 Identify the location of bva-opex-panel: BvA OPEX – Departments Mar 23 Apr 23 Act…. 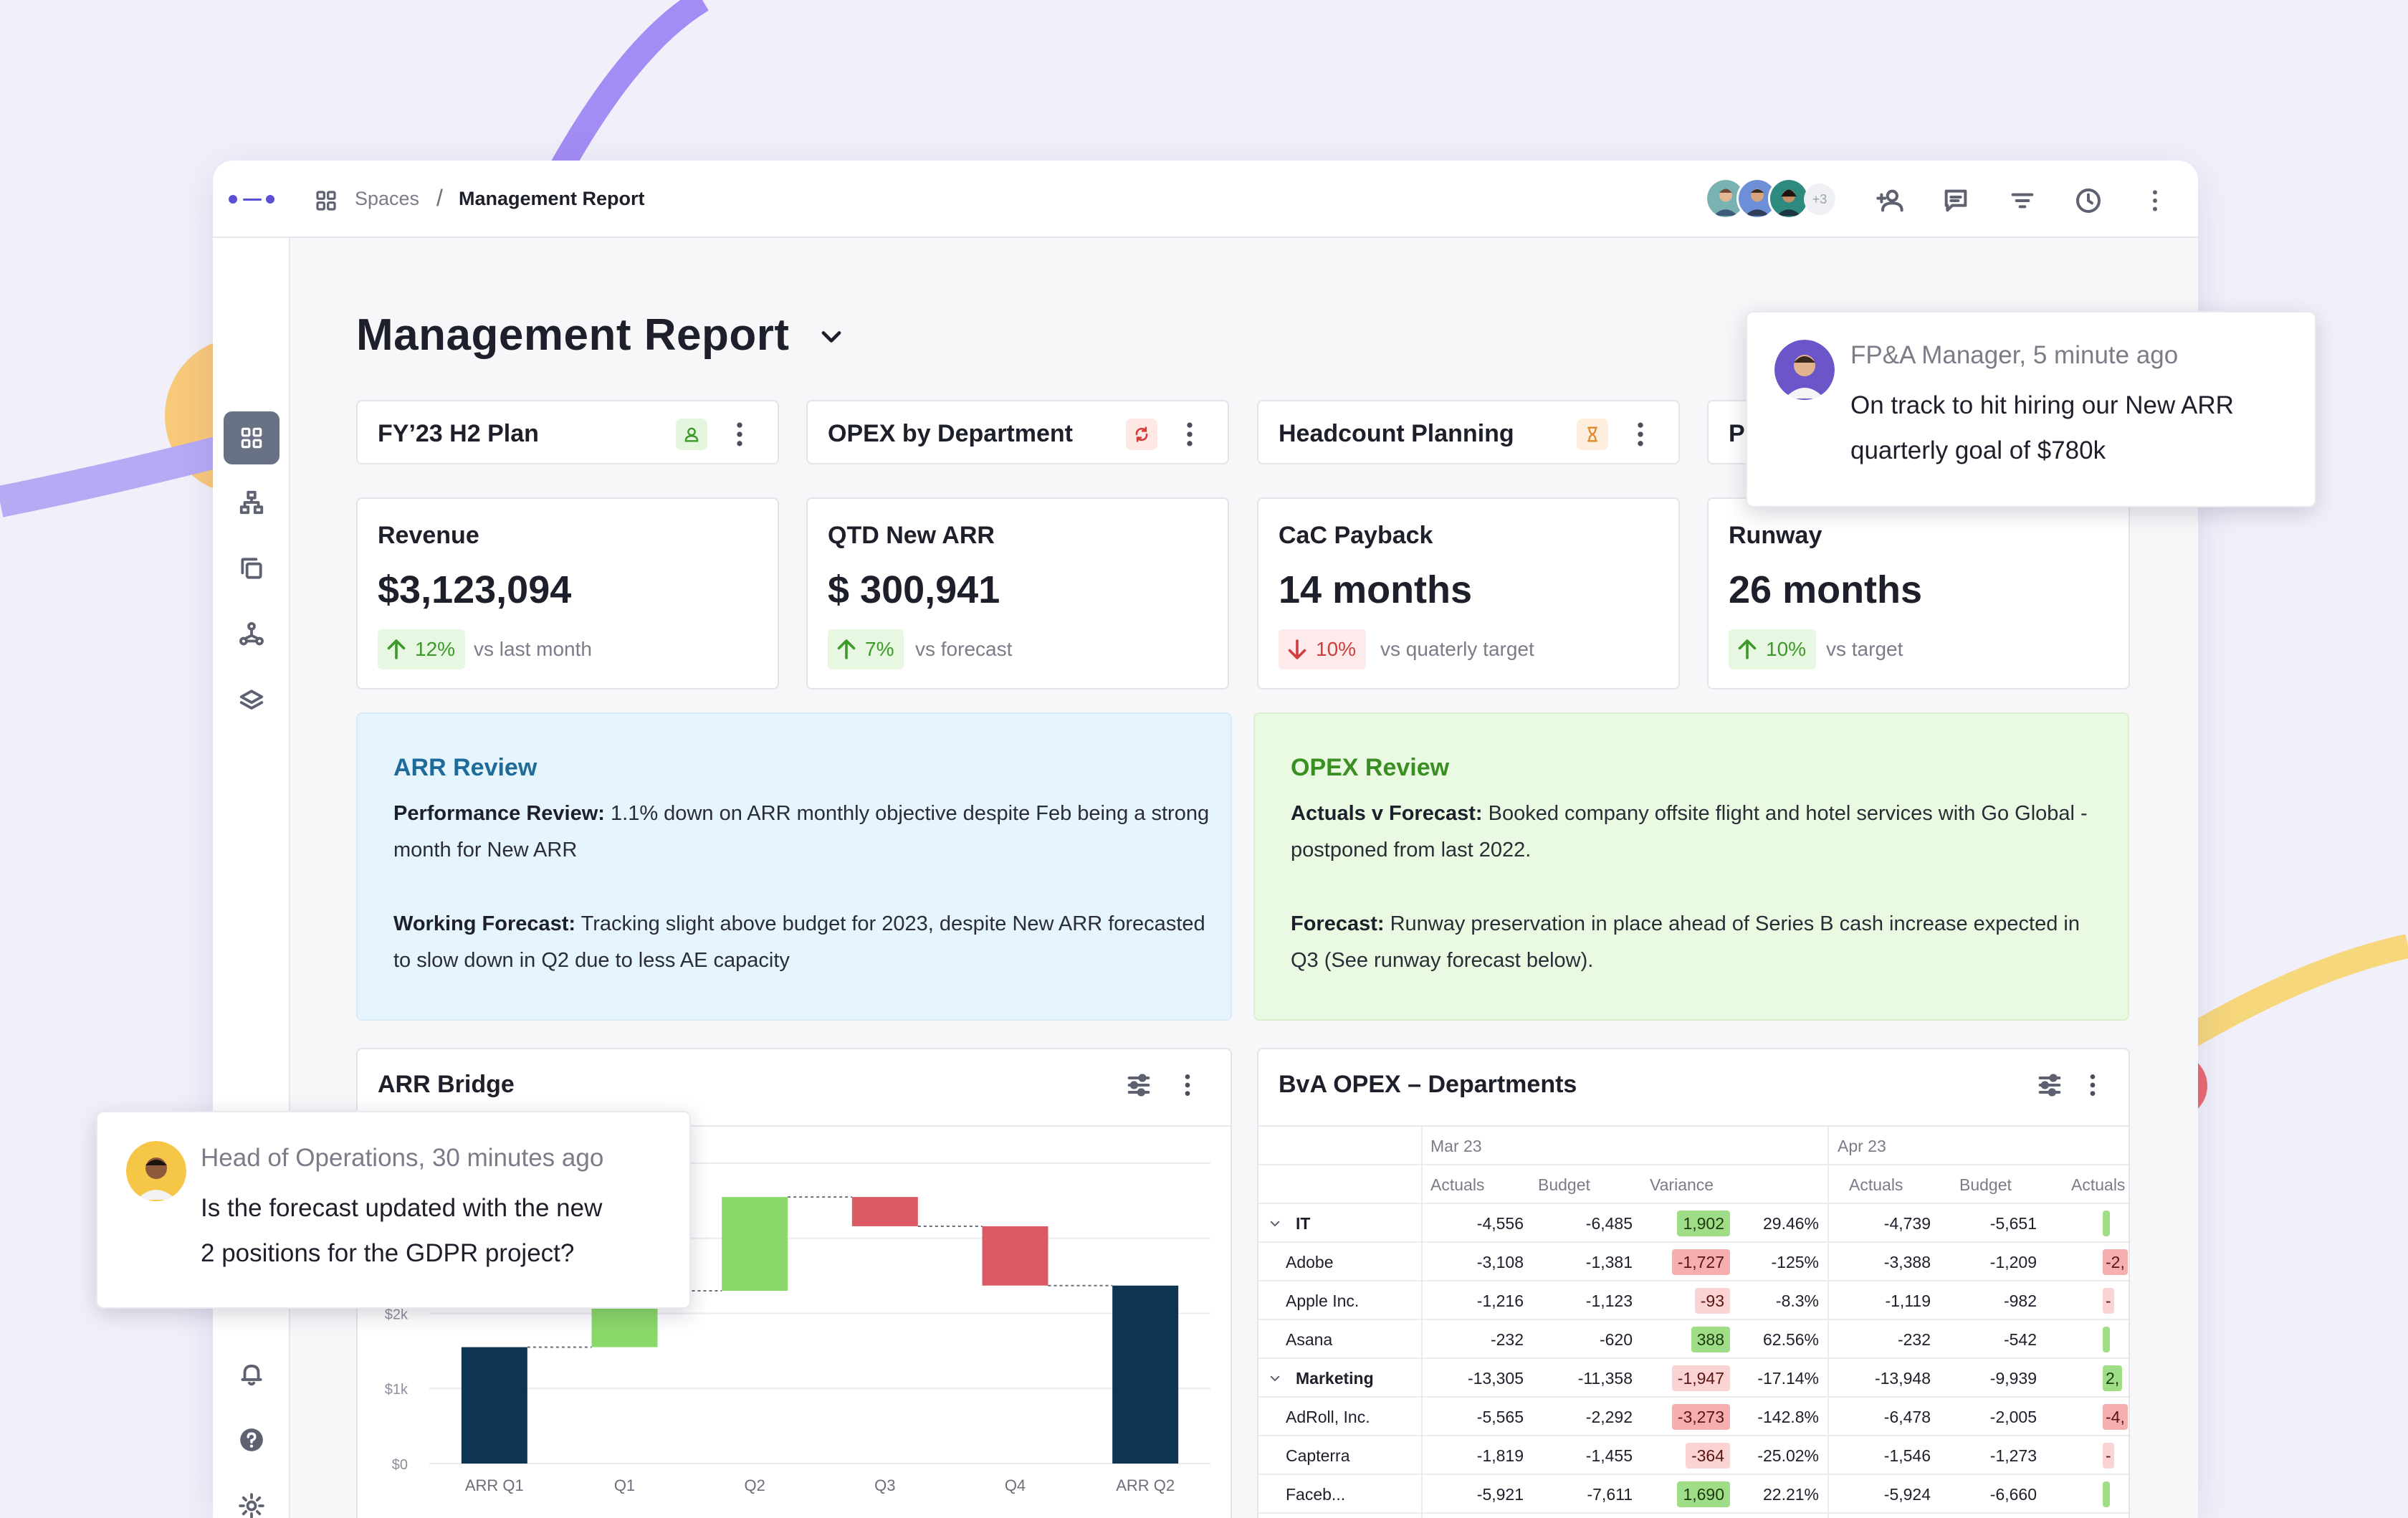
(1694, 1283).